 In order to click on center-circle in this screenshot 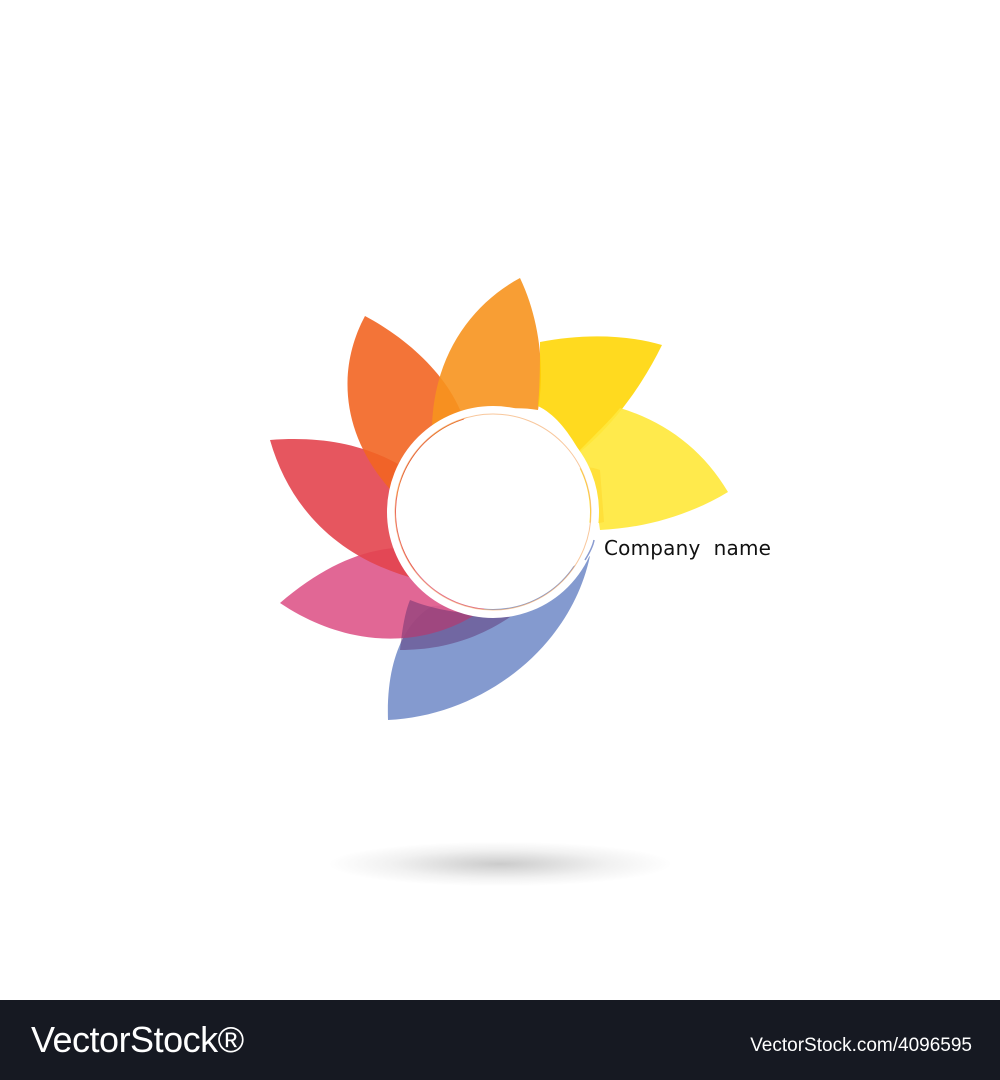, I will do `click(493, 512)`.